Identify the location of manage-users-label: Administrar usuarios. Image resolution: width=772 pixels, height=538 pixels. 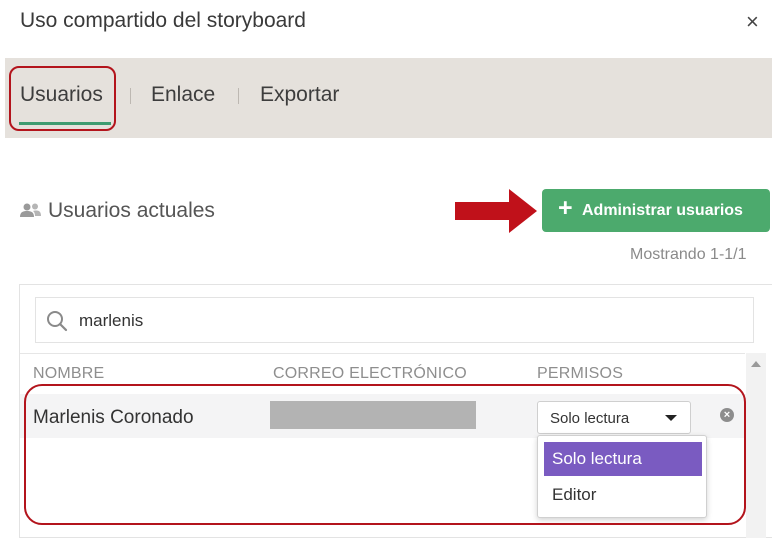
(662, 210).